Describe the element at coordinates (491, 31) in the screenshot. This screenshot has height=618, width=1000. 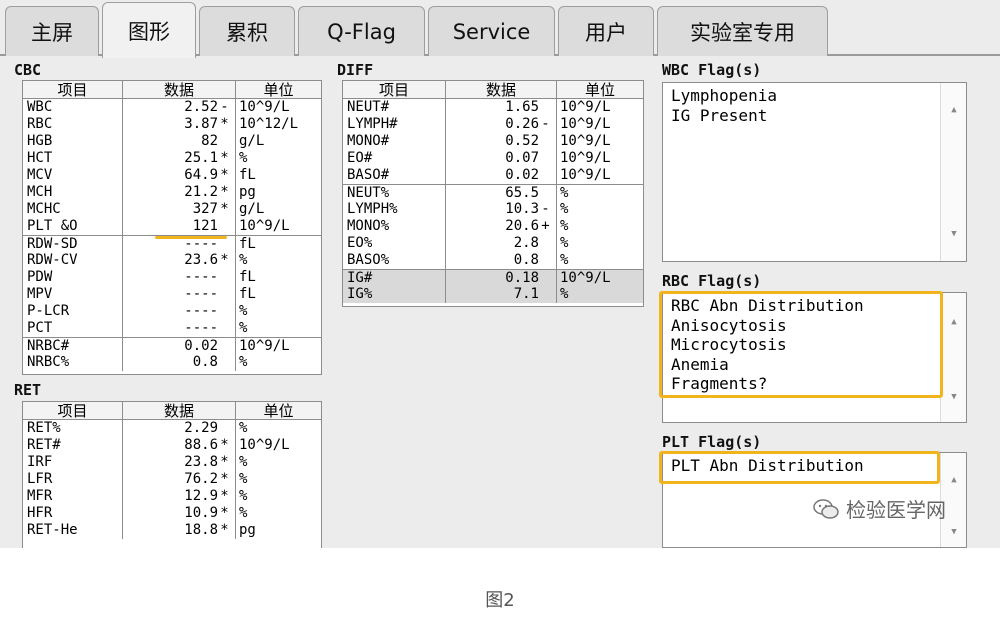
I see `tab-service: Service` at that location.